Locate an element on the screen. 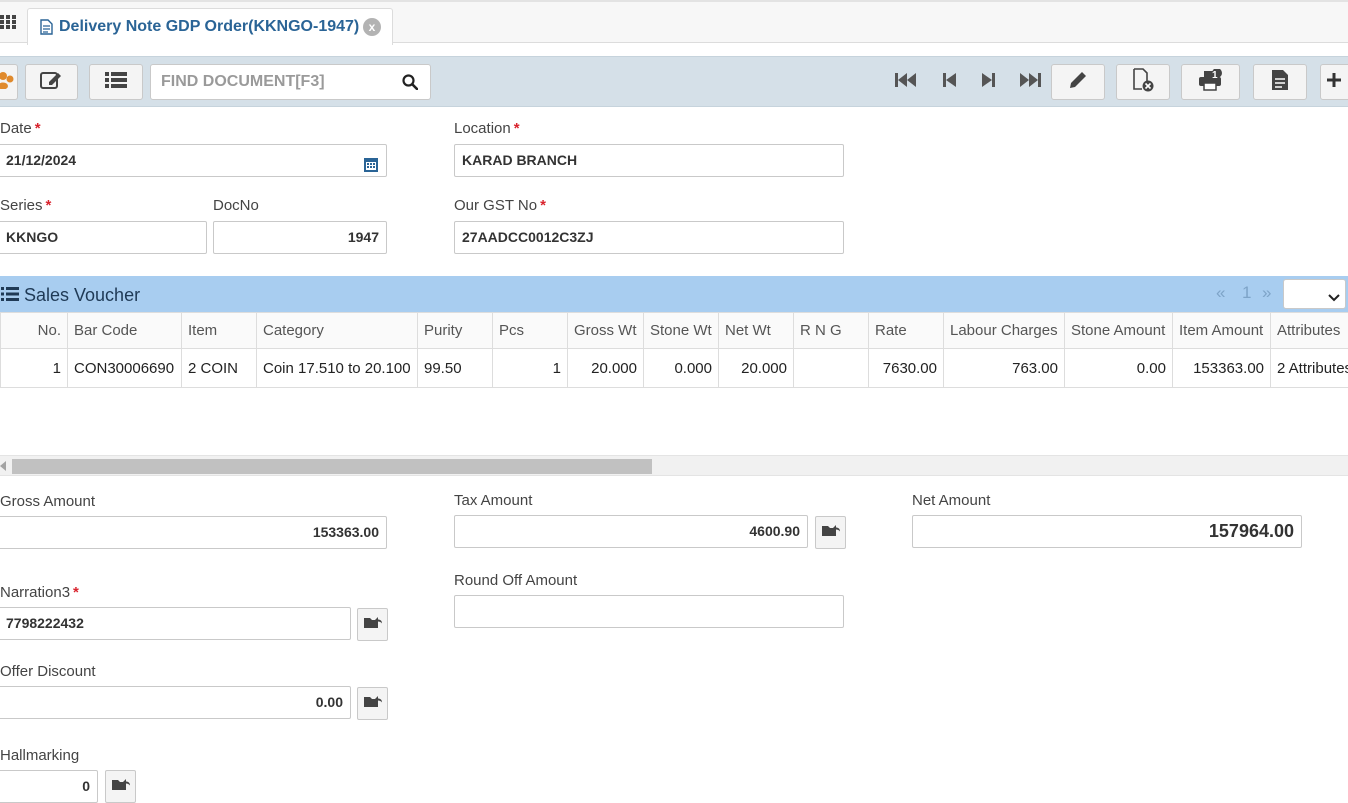 The height and width of the screenshot is (803, 1348). tax-amount-lookup-button is located at coordinates (830, 532).